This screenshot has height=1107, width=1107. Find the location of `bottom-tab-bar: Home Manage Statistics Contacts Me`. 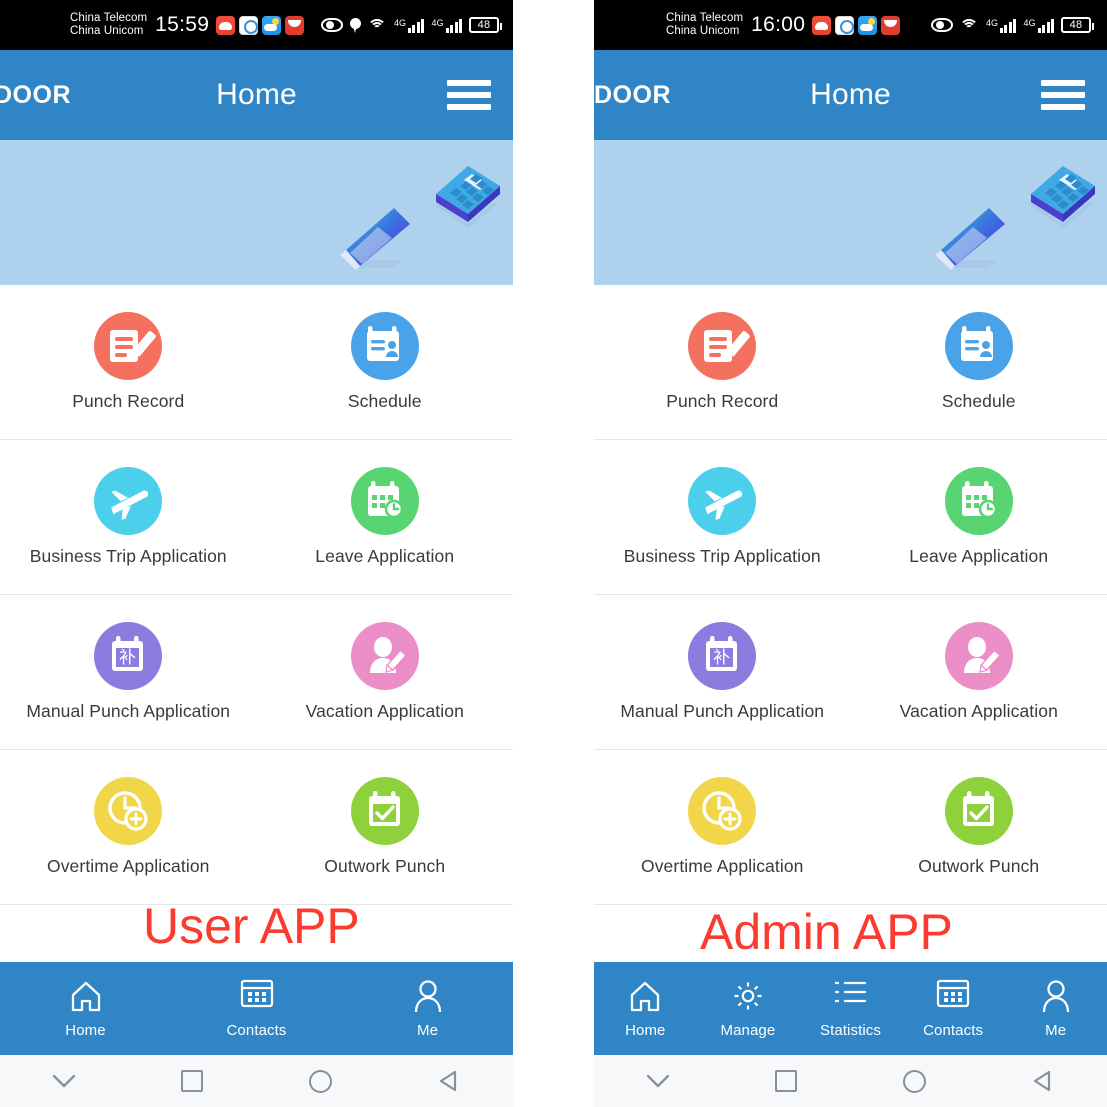

bottom-tab-bar: Home Manage Statistics Contacts Me is located at coordinates (850, 1008).